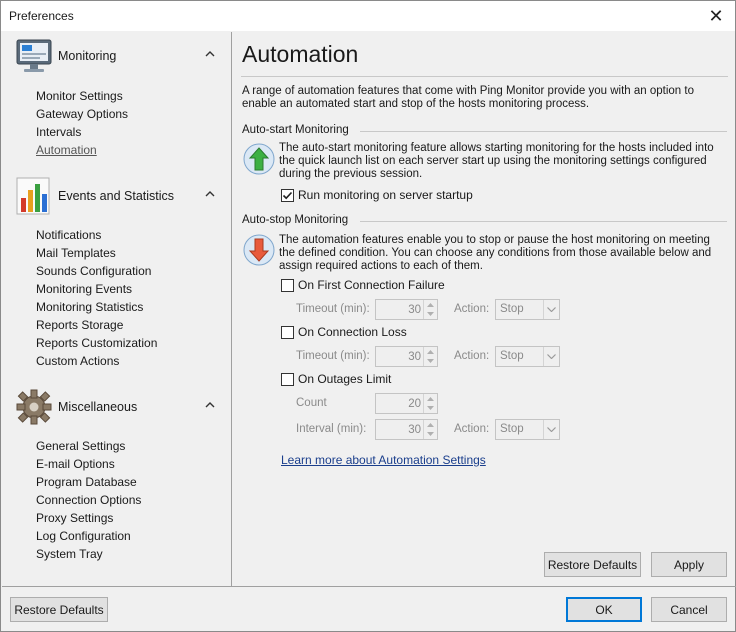 This screenshot has height=632, width=736. What do you see at coordinates (689, 609) in the screenshot?
I see `cancel-button: Cancel` at bounding box center [689, 609].